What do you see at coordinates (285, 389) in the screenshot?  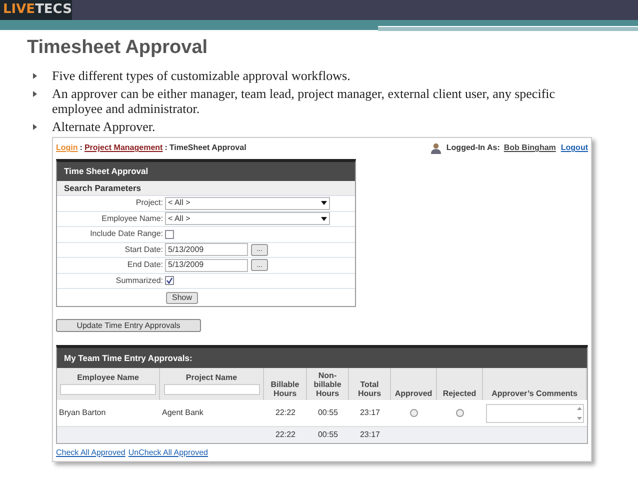 I see `column-label: Billable Hours` at bounding box center [285, 389].